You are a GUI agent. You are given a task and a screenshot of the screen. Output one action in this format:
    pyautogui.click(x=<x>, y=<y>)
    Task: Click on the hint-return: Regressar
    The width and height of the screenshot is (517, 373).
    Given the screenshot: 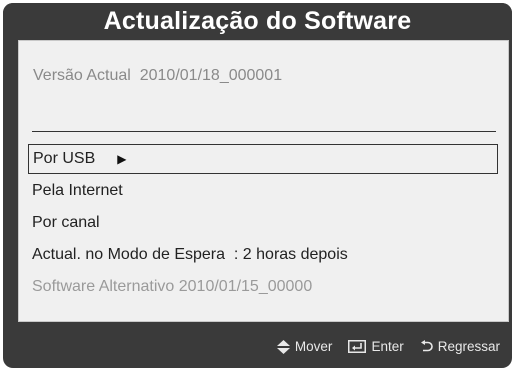 What is the action you would take?
    pyautogui.click(x=460, y=346)
    